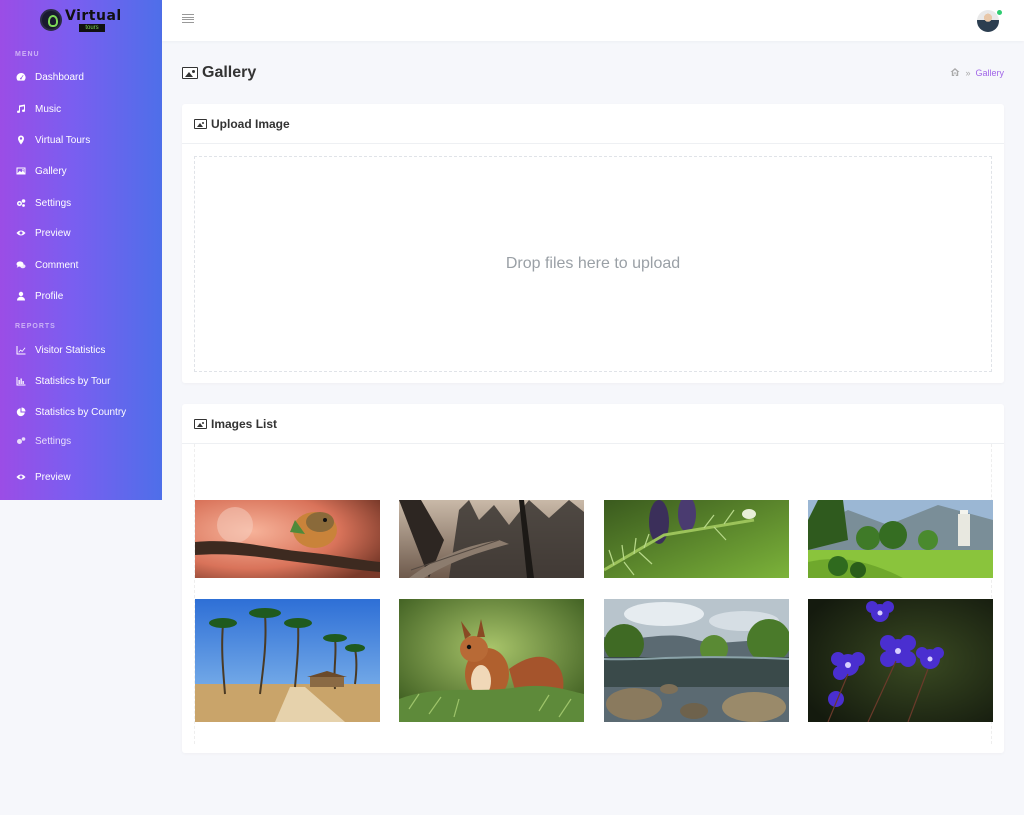 The height and width of the screenshot is (815, 1024). I want to click on sidebar-item-visitor-statistics: Visitor Statistics, so click(81, 350).